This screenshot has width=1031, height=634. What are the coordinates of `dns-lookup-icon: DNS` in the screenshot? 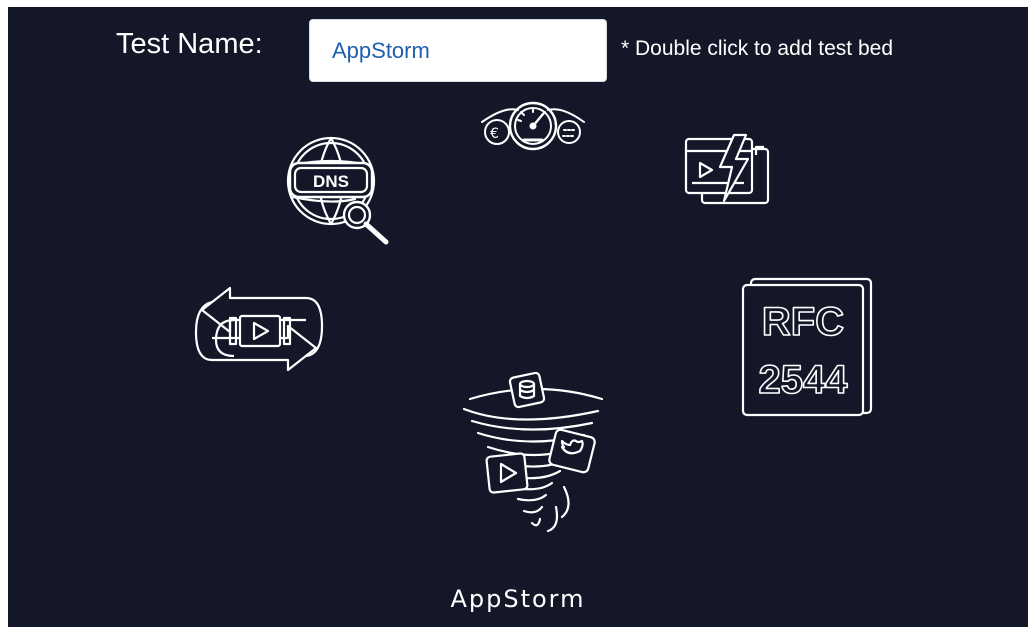 It's located at (339, 189).